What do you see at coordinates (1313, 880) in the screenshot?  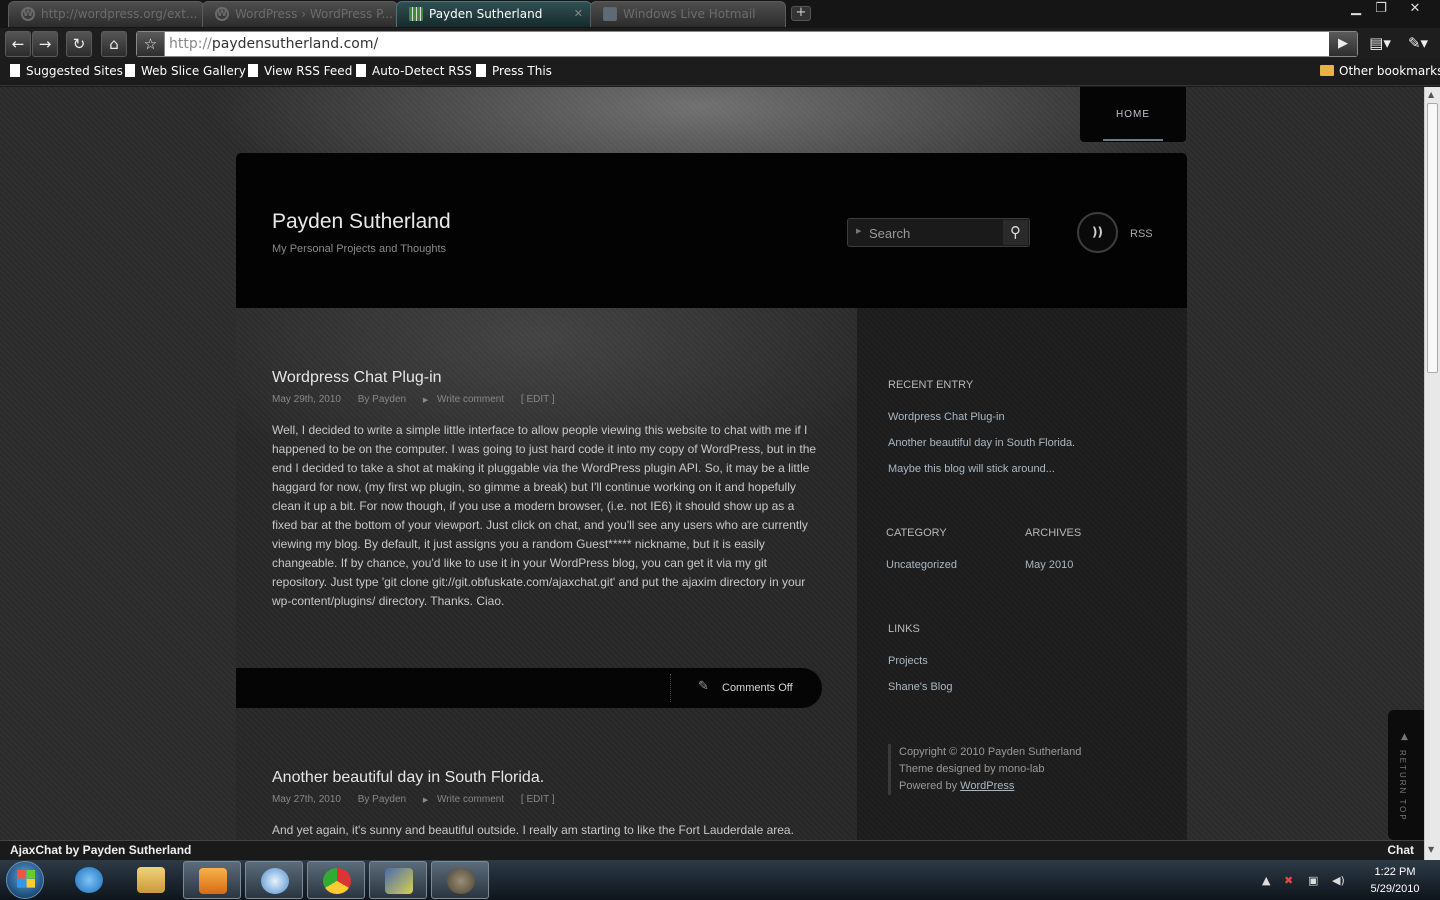 I see `display-icon: ▣` at bounding box center [1313, 880].